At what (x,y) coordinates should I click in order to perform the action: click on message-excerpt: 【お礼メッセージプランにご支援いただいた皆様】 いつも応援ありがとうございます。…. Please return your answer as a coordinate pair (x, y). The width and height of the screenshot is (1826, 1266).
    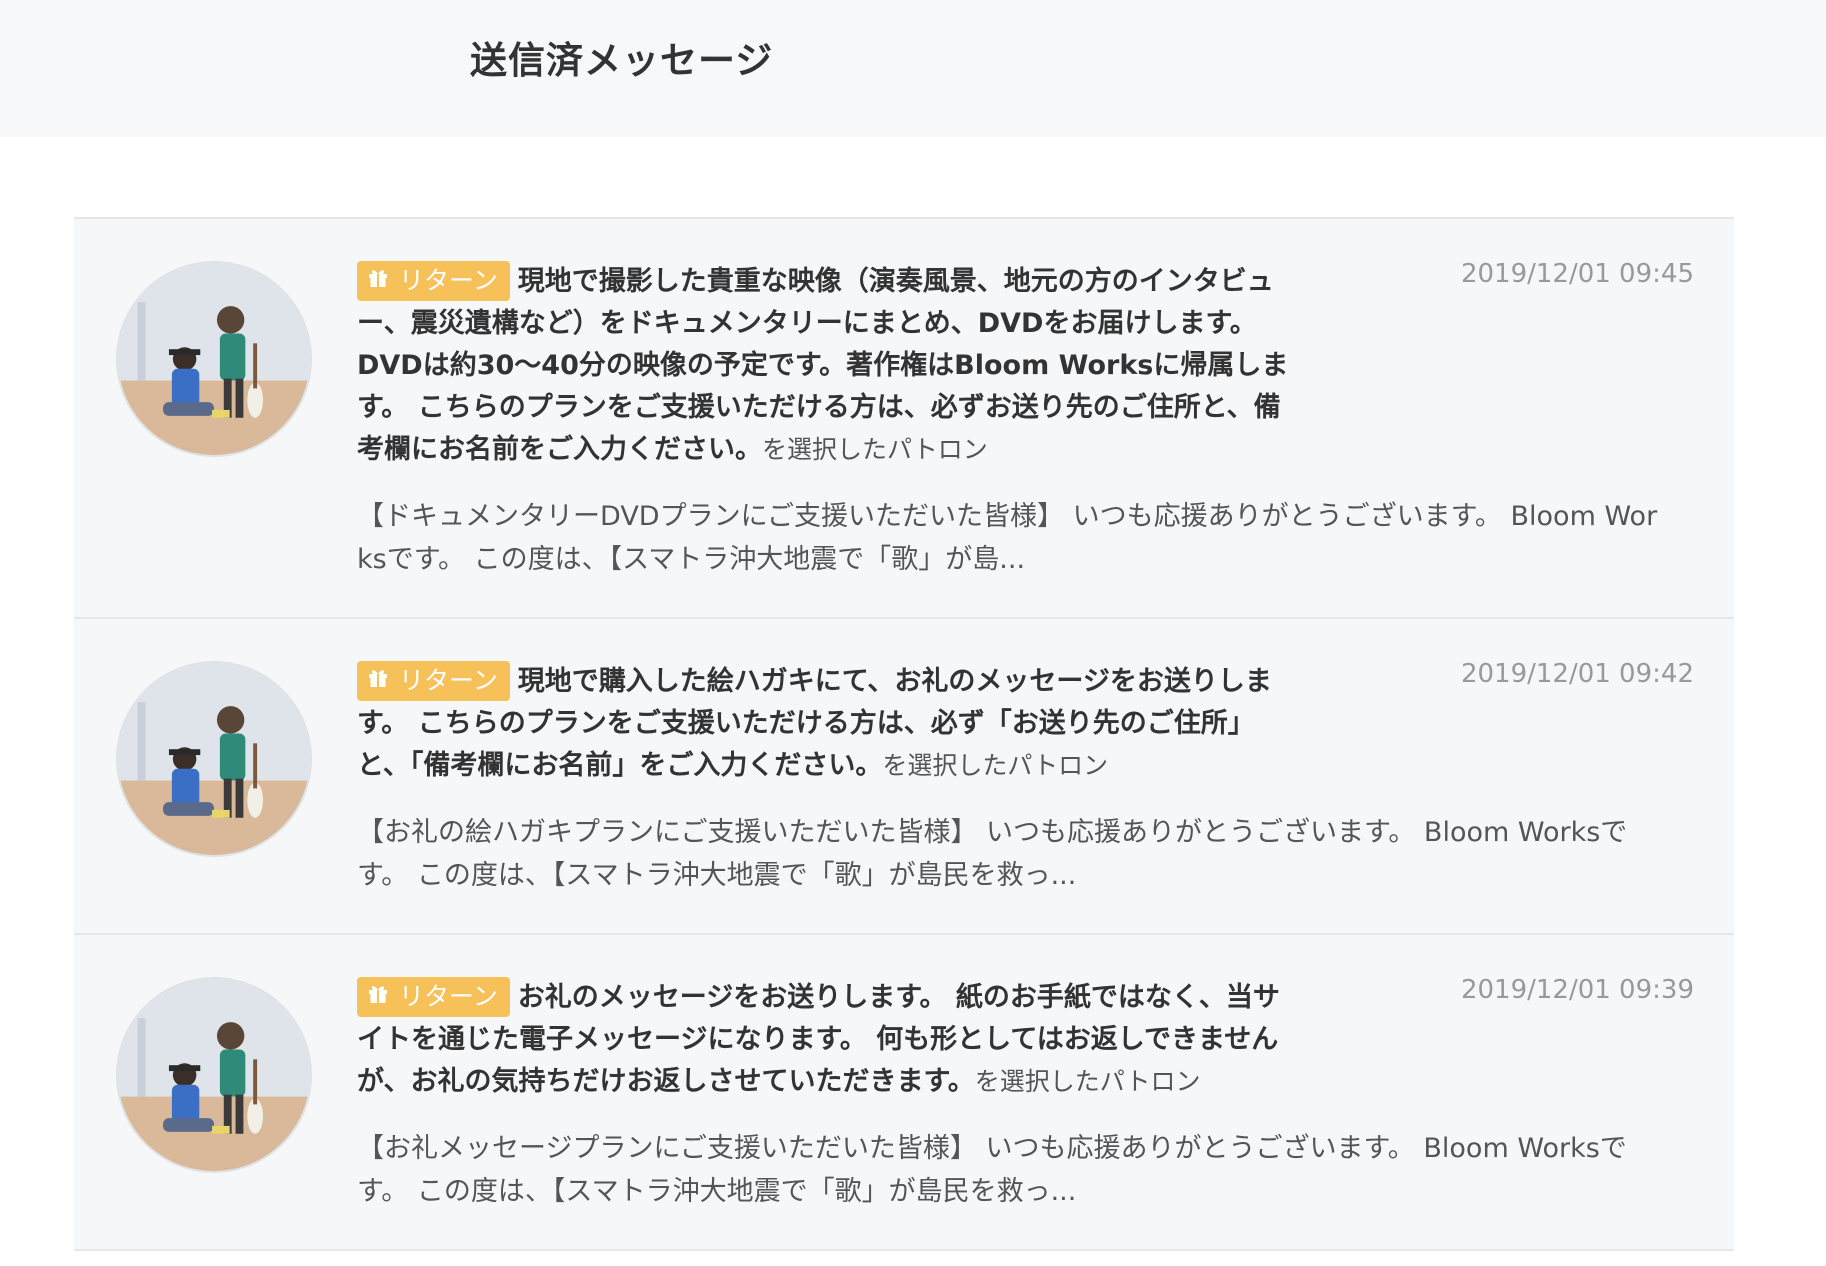
    Looking at the image, I should click on (992, 1170).